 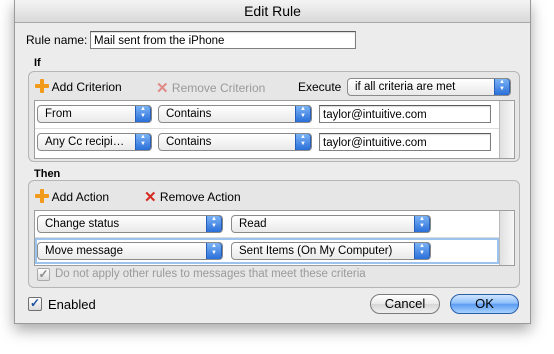 What do you see at coordinates (506, 129) in the screenshot?
I see `criteria-scrollbar` at bounding box center [506, 129].